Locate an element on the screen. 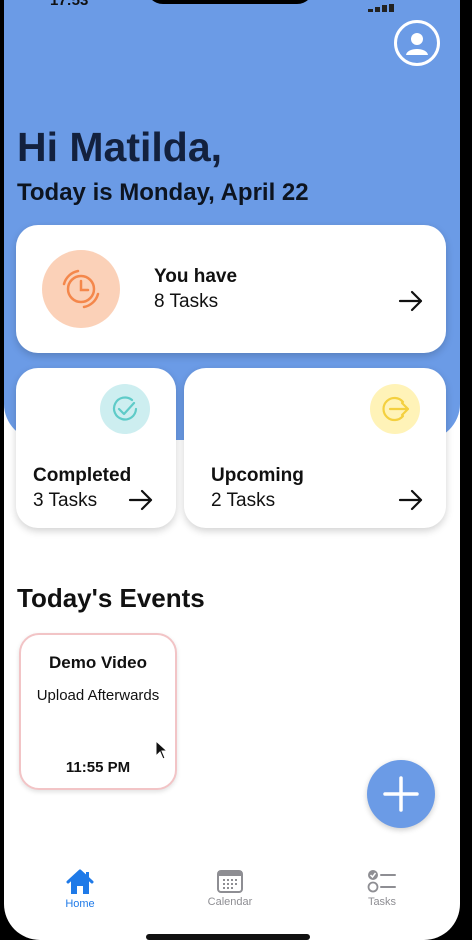 The height and width of the screenshot is (940, 472). tasks-list-icon is located at coordinates (381, 881).